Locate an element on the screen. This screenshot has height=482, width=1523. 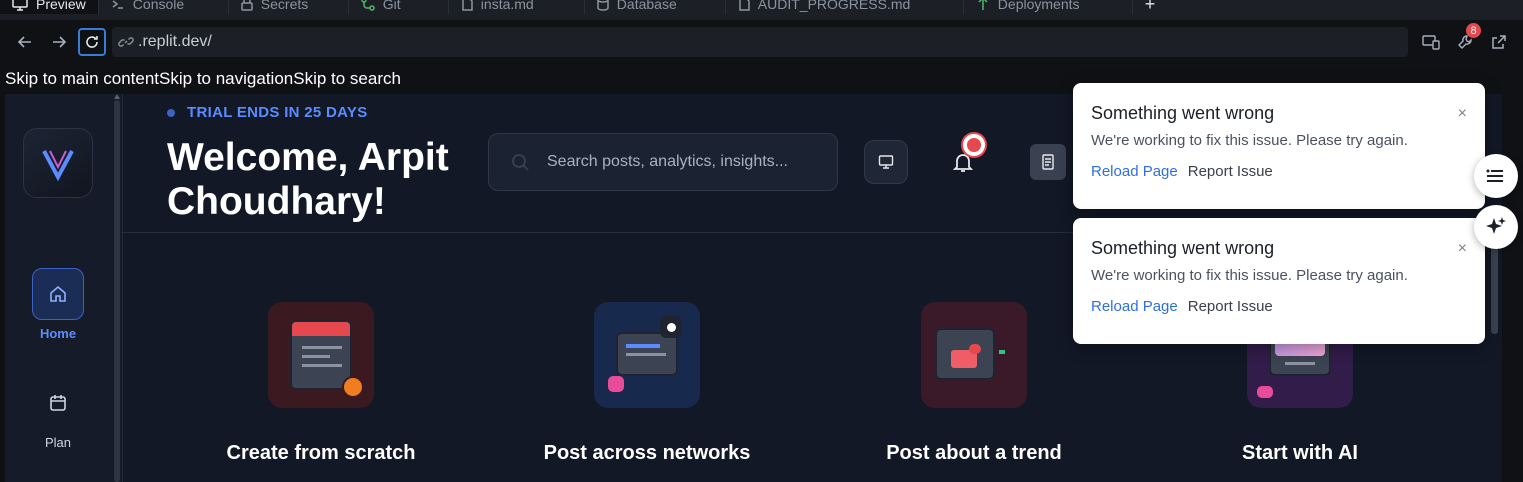
notification-dot is located at coordinates (974, 145).